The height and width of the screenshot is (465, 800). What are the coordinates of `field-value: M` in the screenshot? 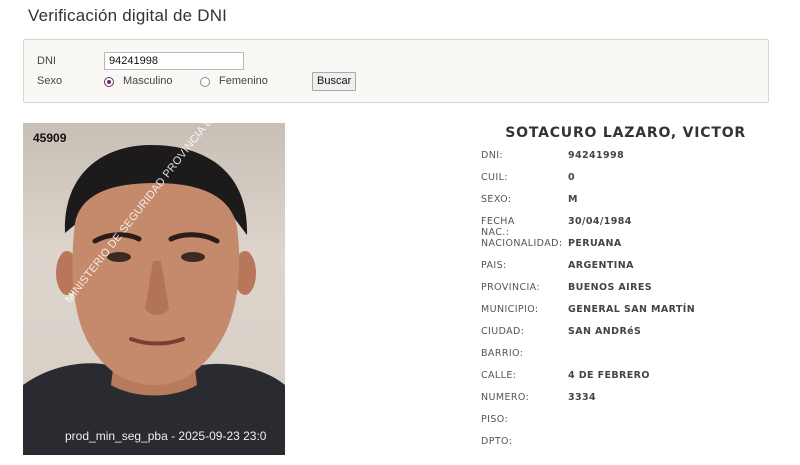 It's located at (573, 199).